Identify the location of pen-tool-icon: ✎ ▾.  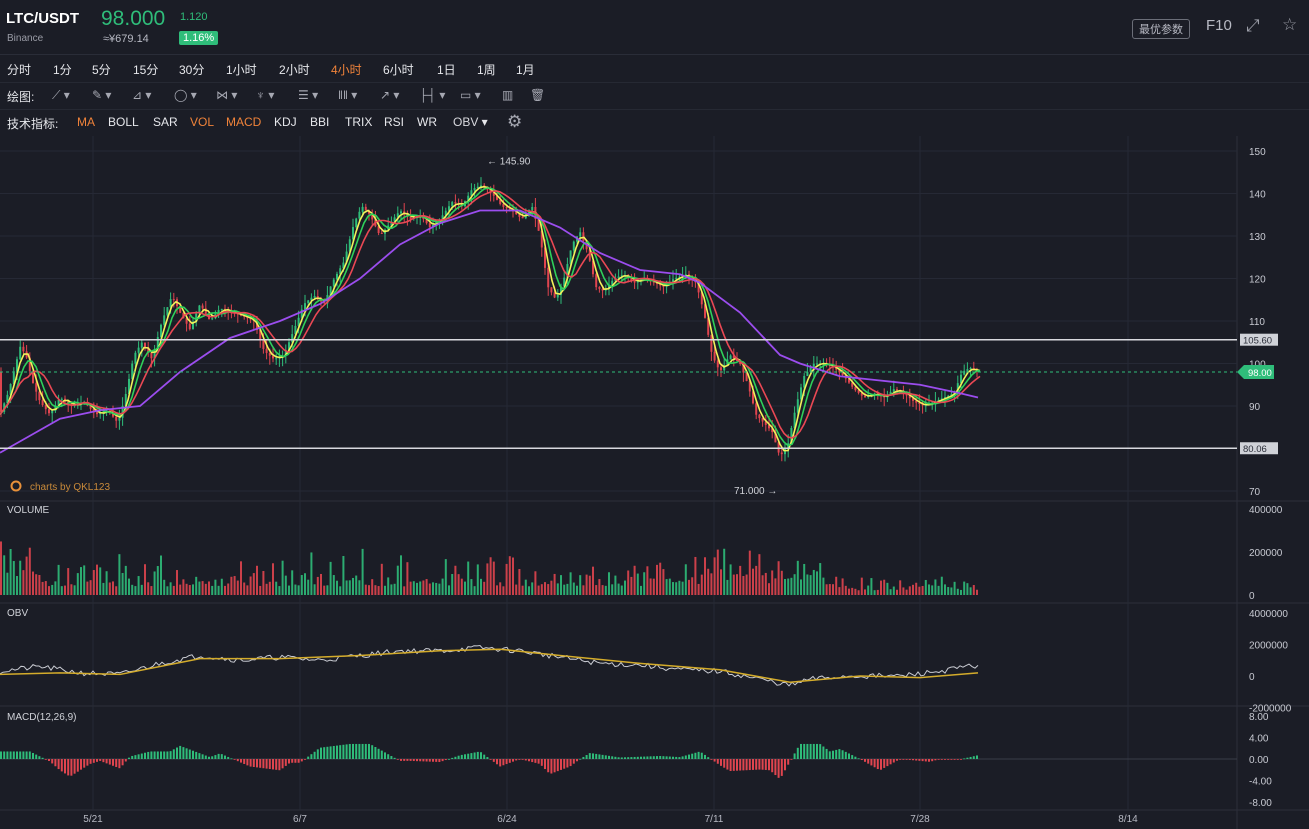
(101, 95).